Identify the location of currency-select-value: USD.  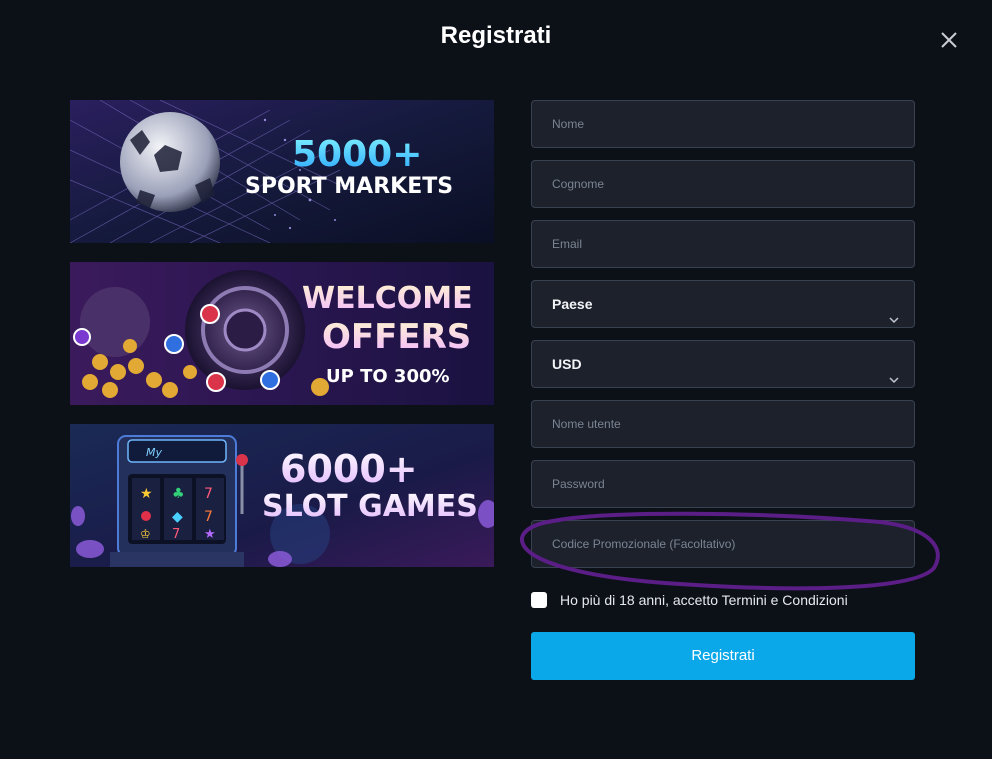
(567, 364).